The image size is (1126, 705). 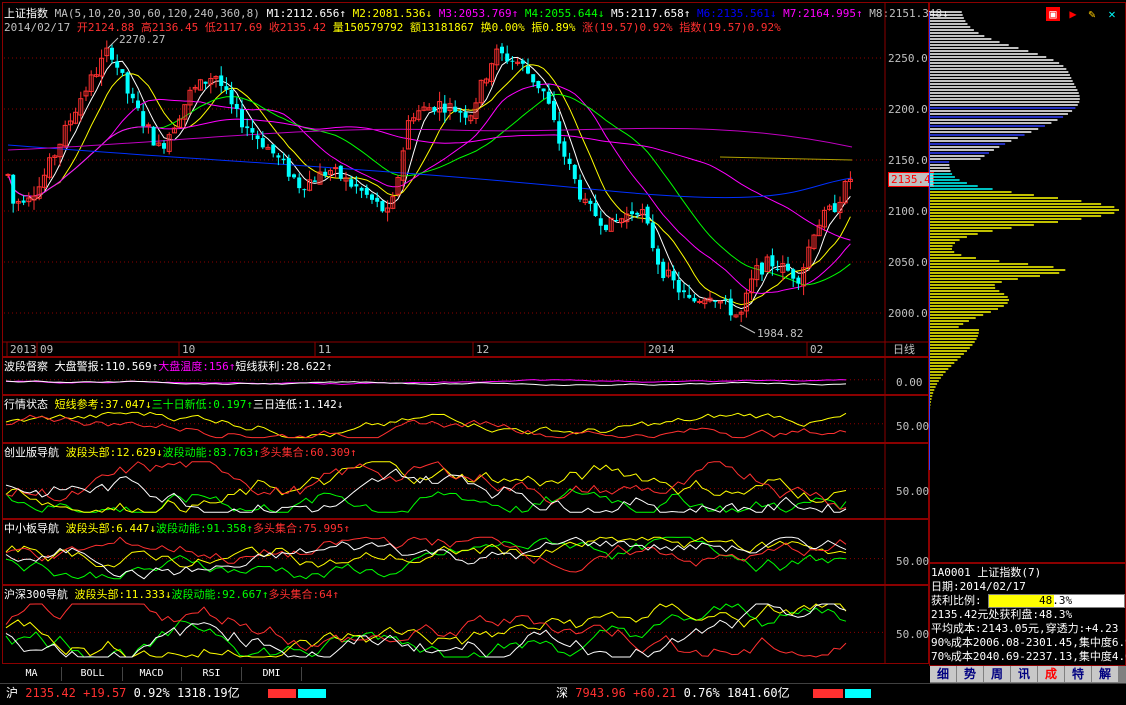 I want to click on nav-button-5: 成, so click(x=1051, y=674).